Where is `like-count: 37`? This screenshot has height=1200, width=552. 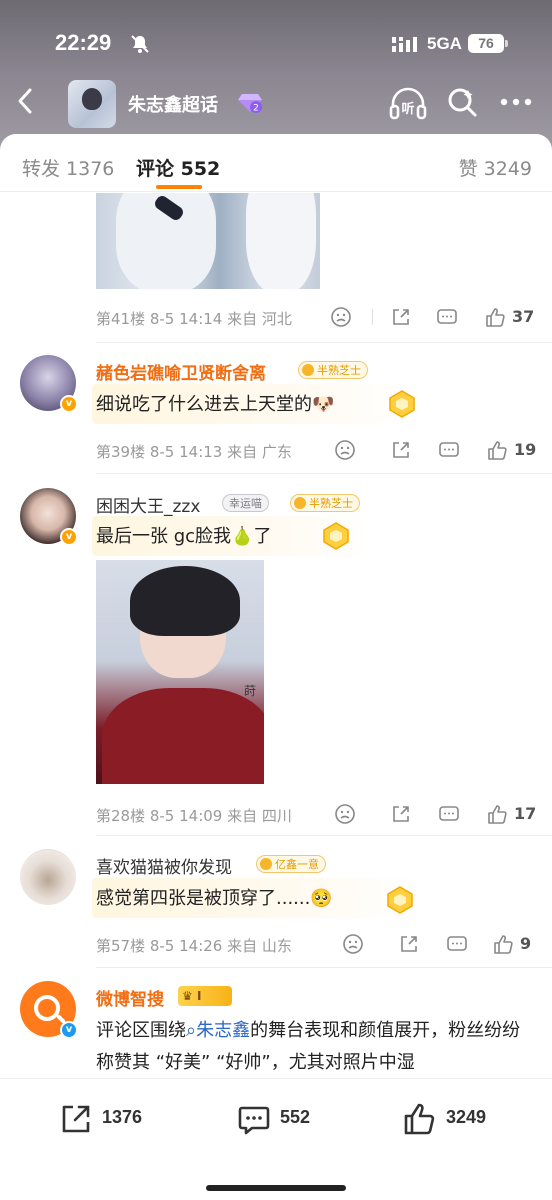 like-count: 37 is located at coordinates (523, 316).